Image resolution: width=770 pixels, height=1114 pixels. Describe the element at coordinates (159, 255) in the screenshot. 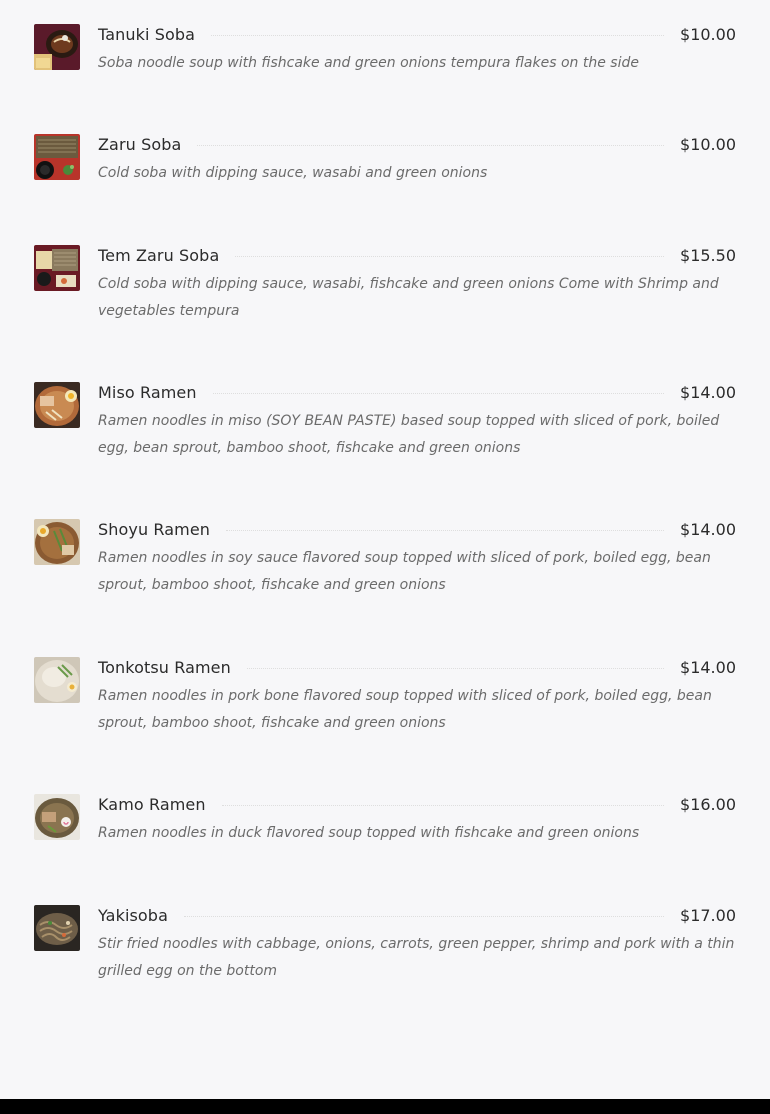

I see `item-name: Tem Zaru Soba` at that location.